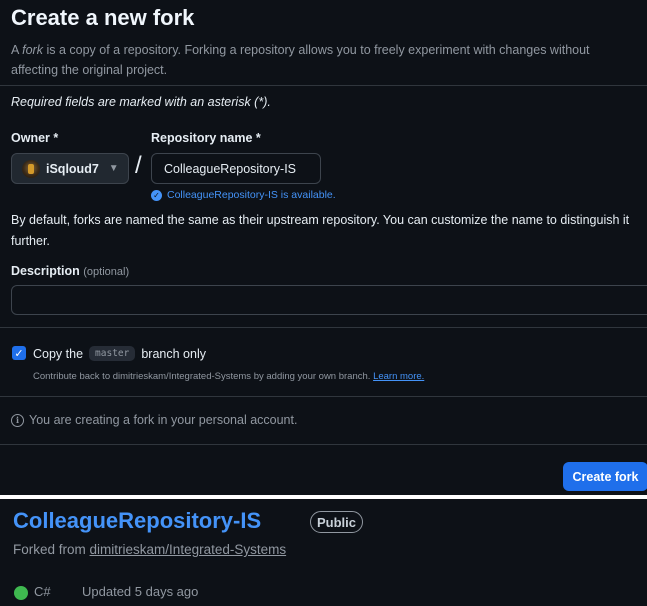  What do you see at coordinates (49, 549) in the screenshot?
I see `forked-prefix: Forked from` at bounding box center [49, 549].